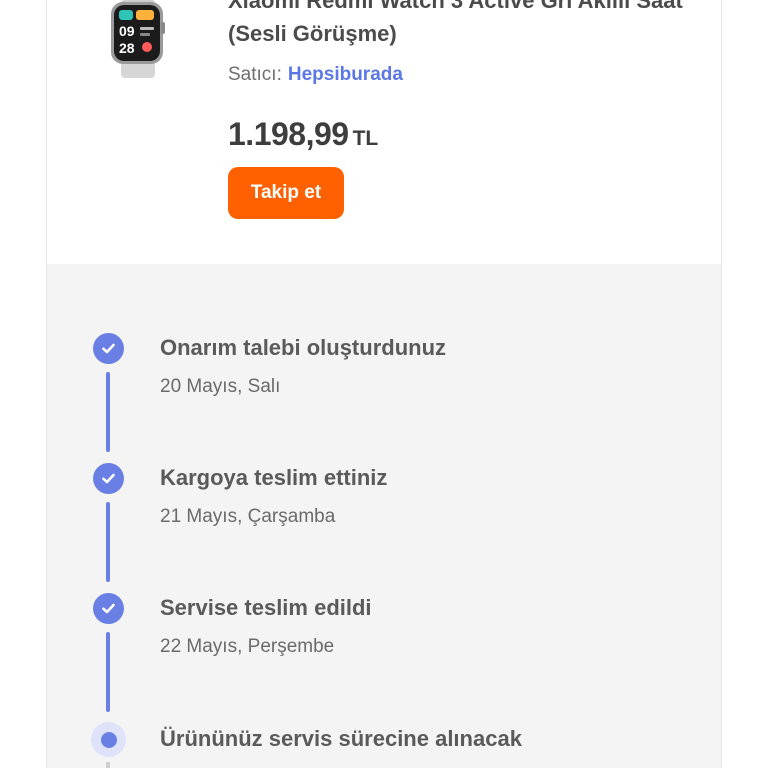  What do you see at coordinates (108, 739) in the screenshot?
I see `current-step-dot-icon` at bounding box center [108, 739].